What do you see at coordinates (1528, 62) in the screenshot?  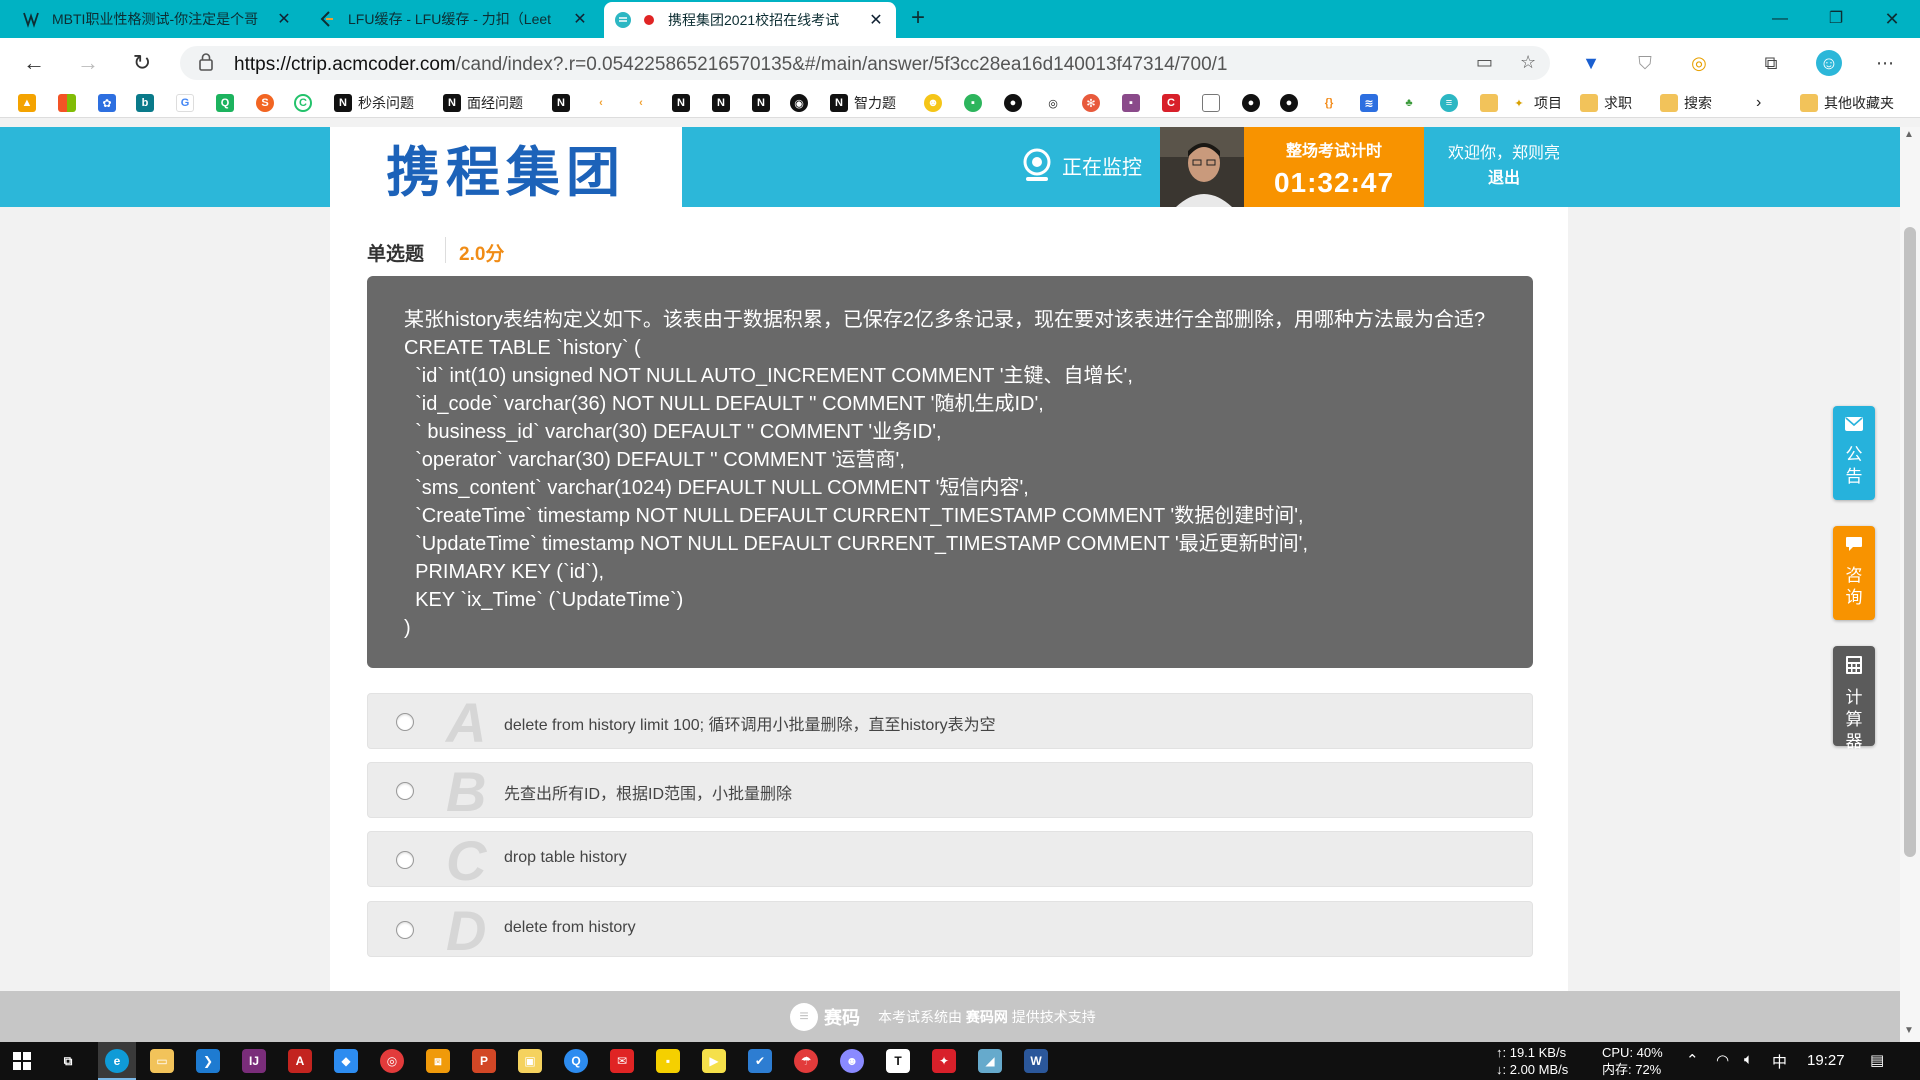 I see `star-icon: ☆` at bounding box center [1528, 62].